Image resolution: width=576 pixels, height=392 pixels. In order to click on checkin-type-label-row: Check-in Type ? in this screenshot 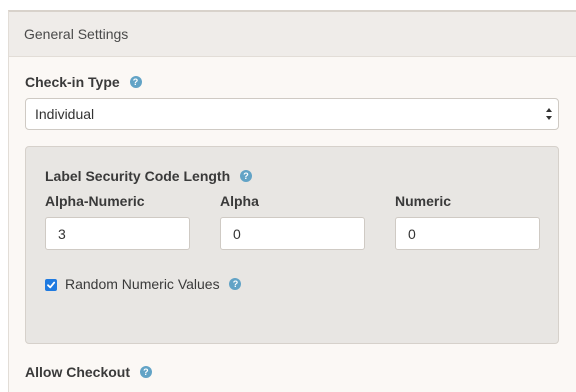, I will do `click(83, 82)`.